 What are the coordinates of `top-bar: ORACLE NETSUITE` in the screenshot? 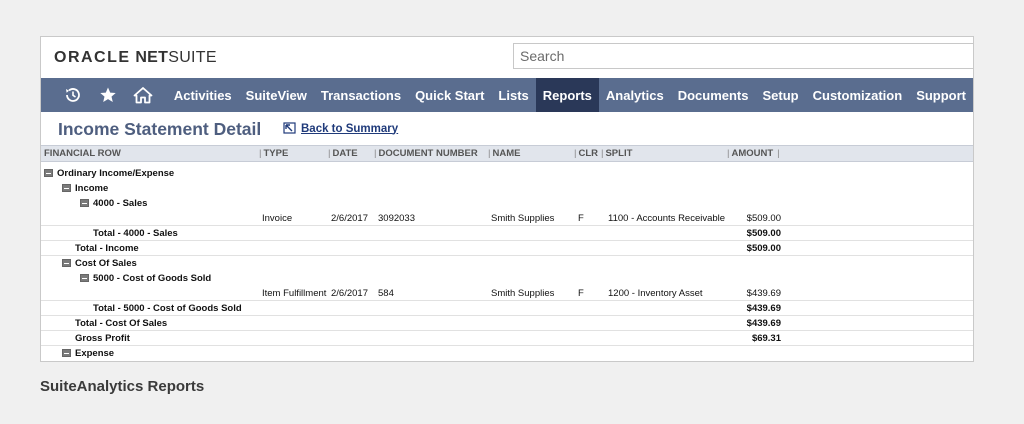 It's located at (507, 57).